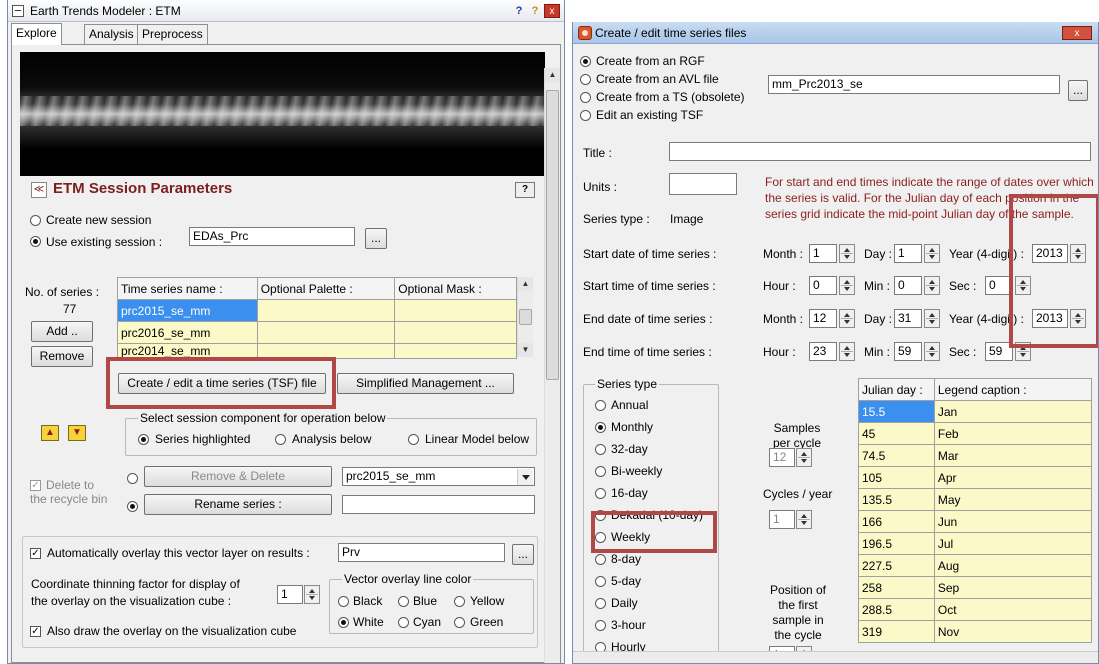 The image size is (1099, 664). Describe the element at coordinates (421, 552) in the screenshot. I see `overlay-layer-input: Prv` at that location.